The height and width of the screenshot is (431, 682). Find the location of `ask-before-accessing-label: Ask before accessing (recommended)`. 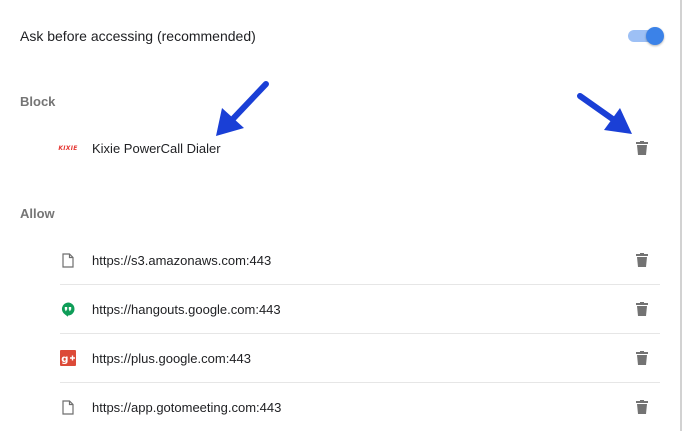

ask-before-accessing-label: Ask before accessing (recommended) is located at coordinates (138, 36).